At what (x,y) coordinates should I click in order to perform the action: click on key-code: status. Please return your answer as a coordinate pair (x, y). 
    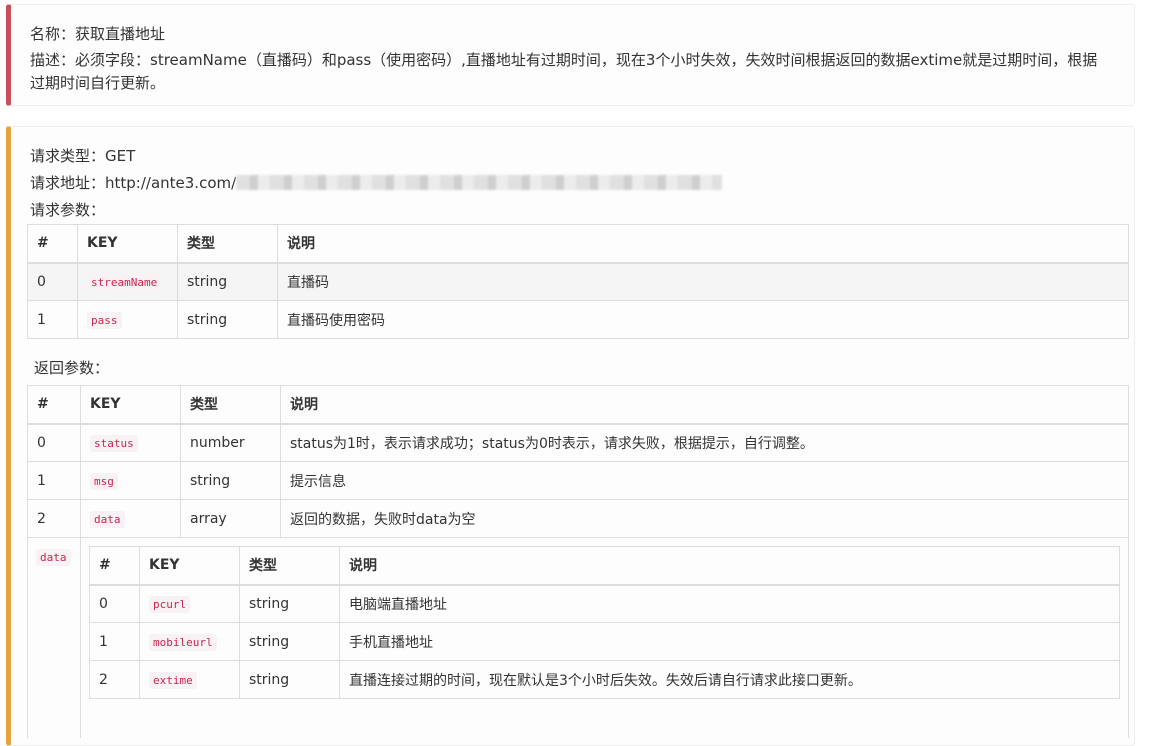
    Looking at the image, I should click on (114, 443).